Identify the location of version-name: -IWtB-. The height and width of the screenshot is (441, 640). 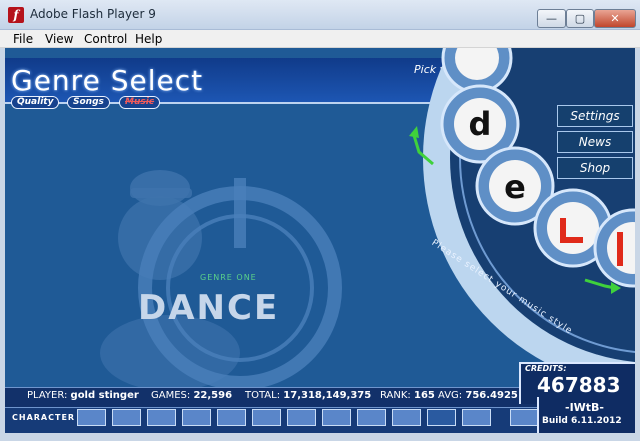
(584, 407).